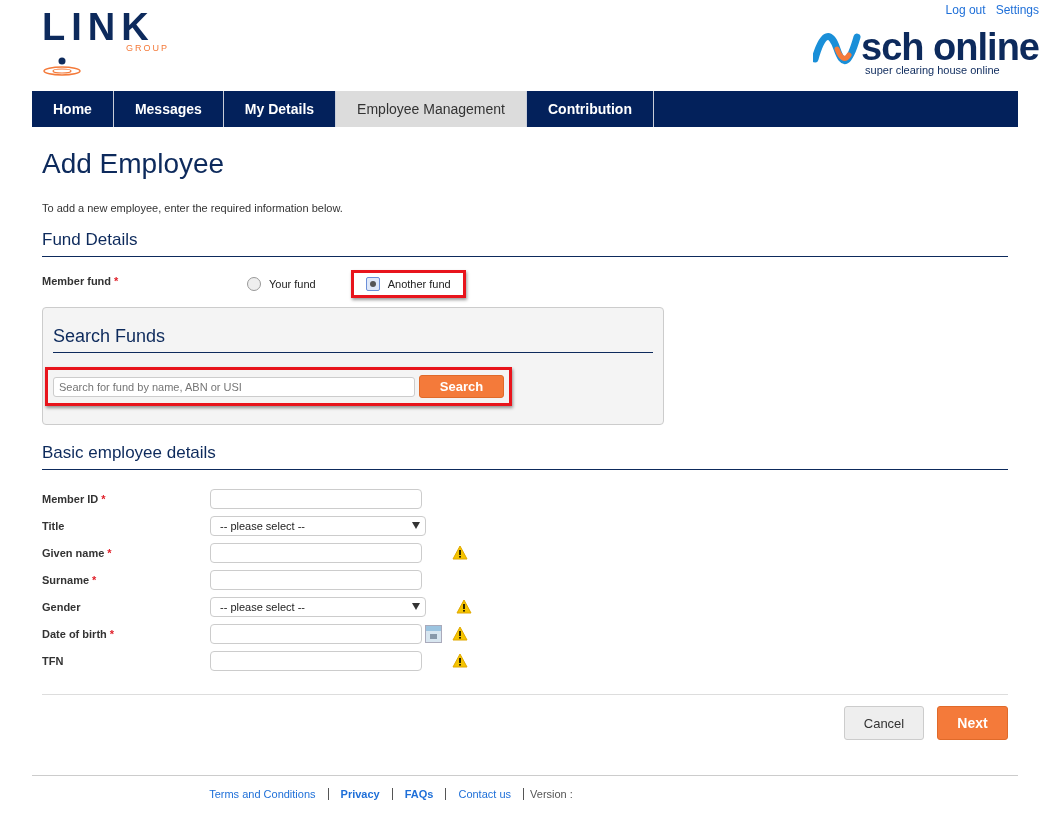  I want to click on radio-label: Your fund, so click(292, 284).